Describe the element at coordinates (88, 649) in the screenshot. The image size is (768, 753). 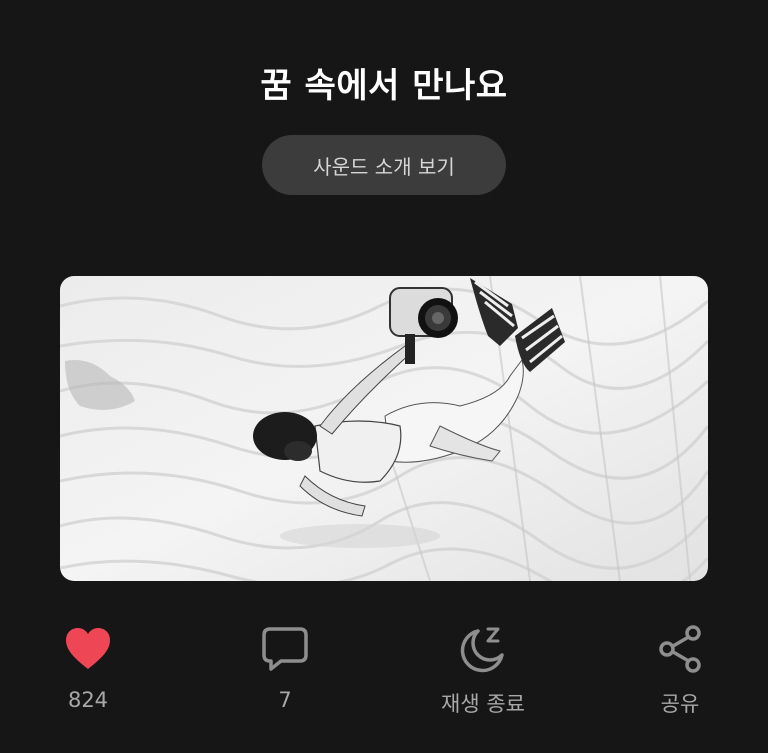
I see `heart-icon` at that location.